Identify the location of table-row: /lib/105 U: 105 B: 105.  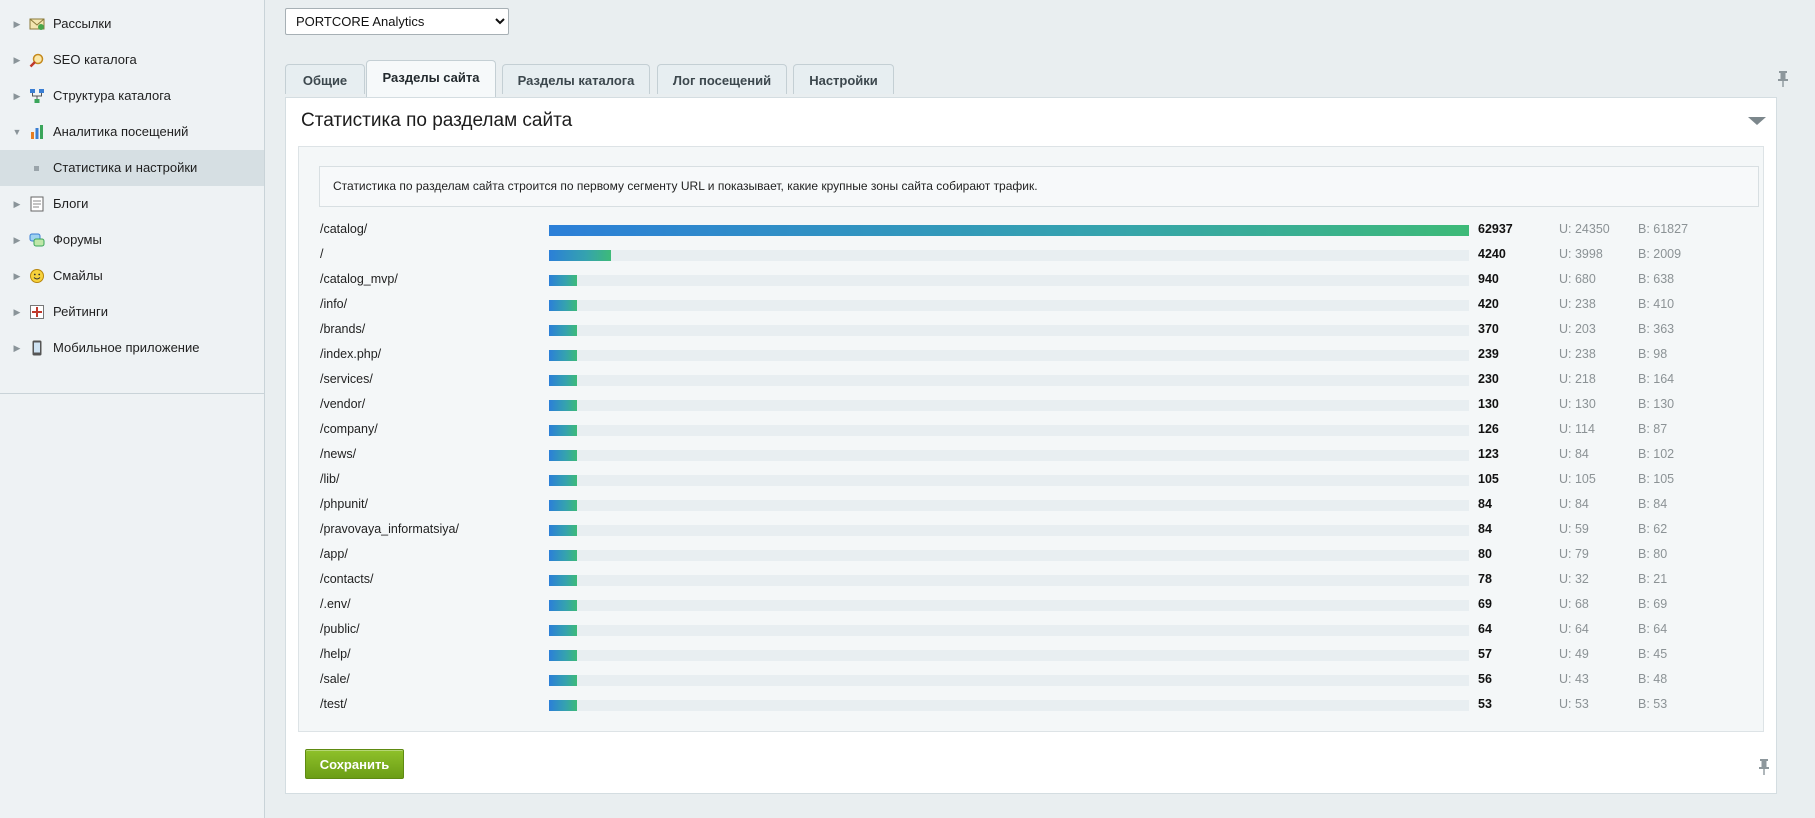
(1040, 482).